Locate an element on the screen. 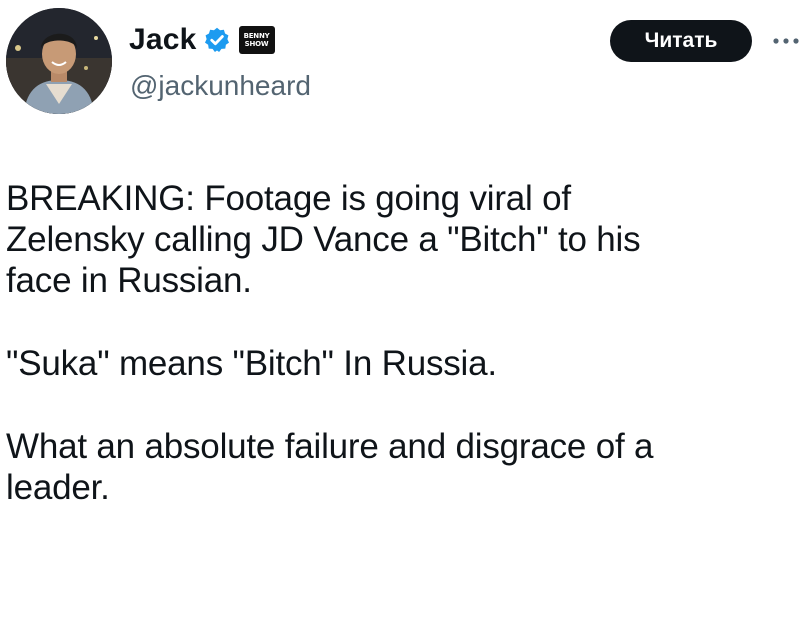 This screenshot has height=618, width=800. more-horizontal-icon is located at coordinates (786, 38).